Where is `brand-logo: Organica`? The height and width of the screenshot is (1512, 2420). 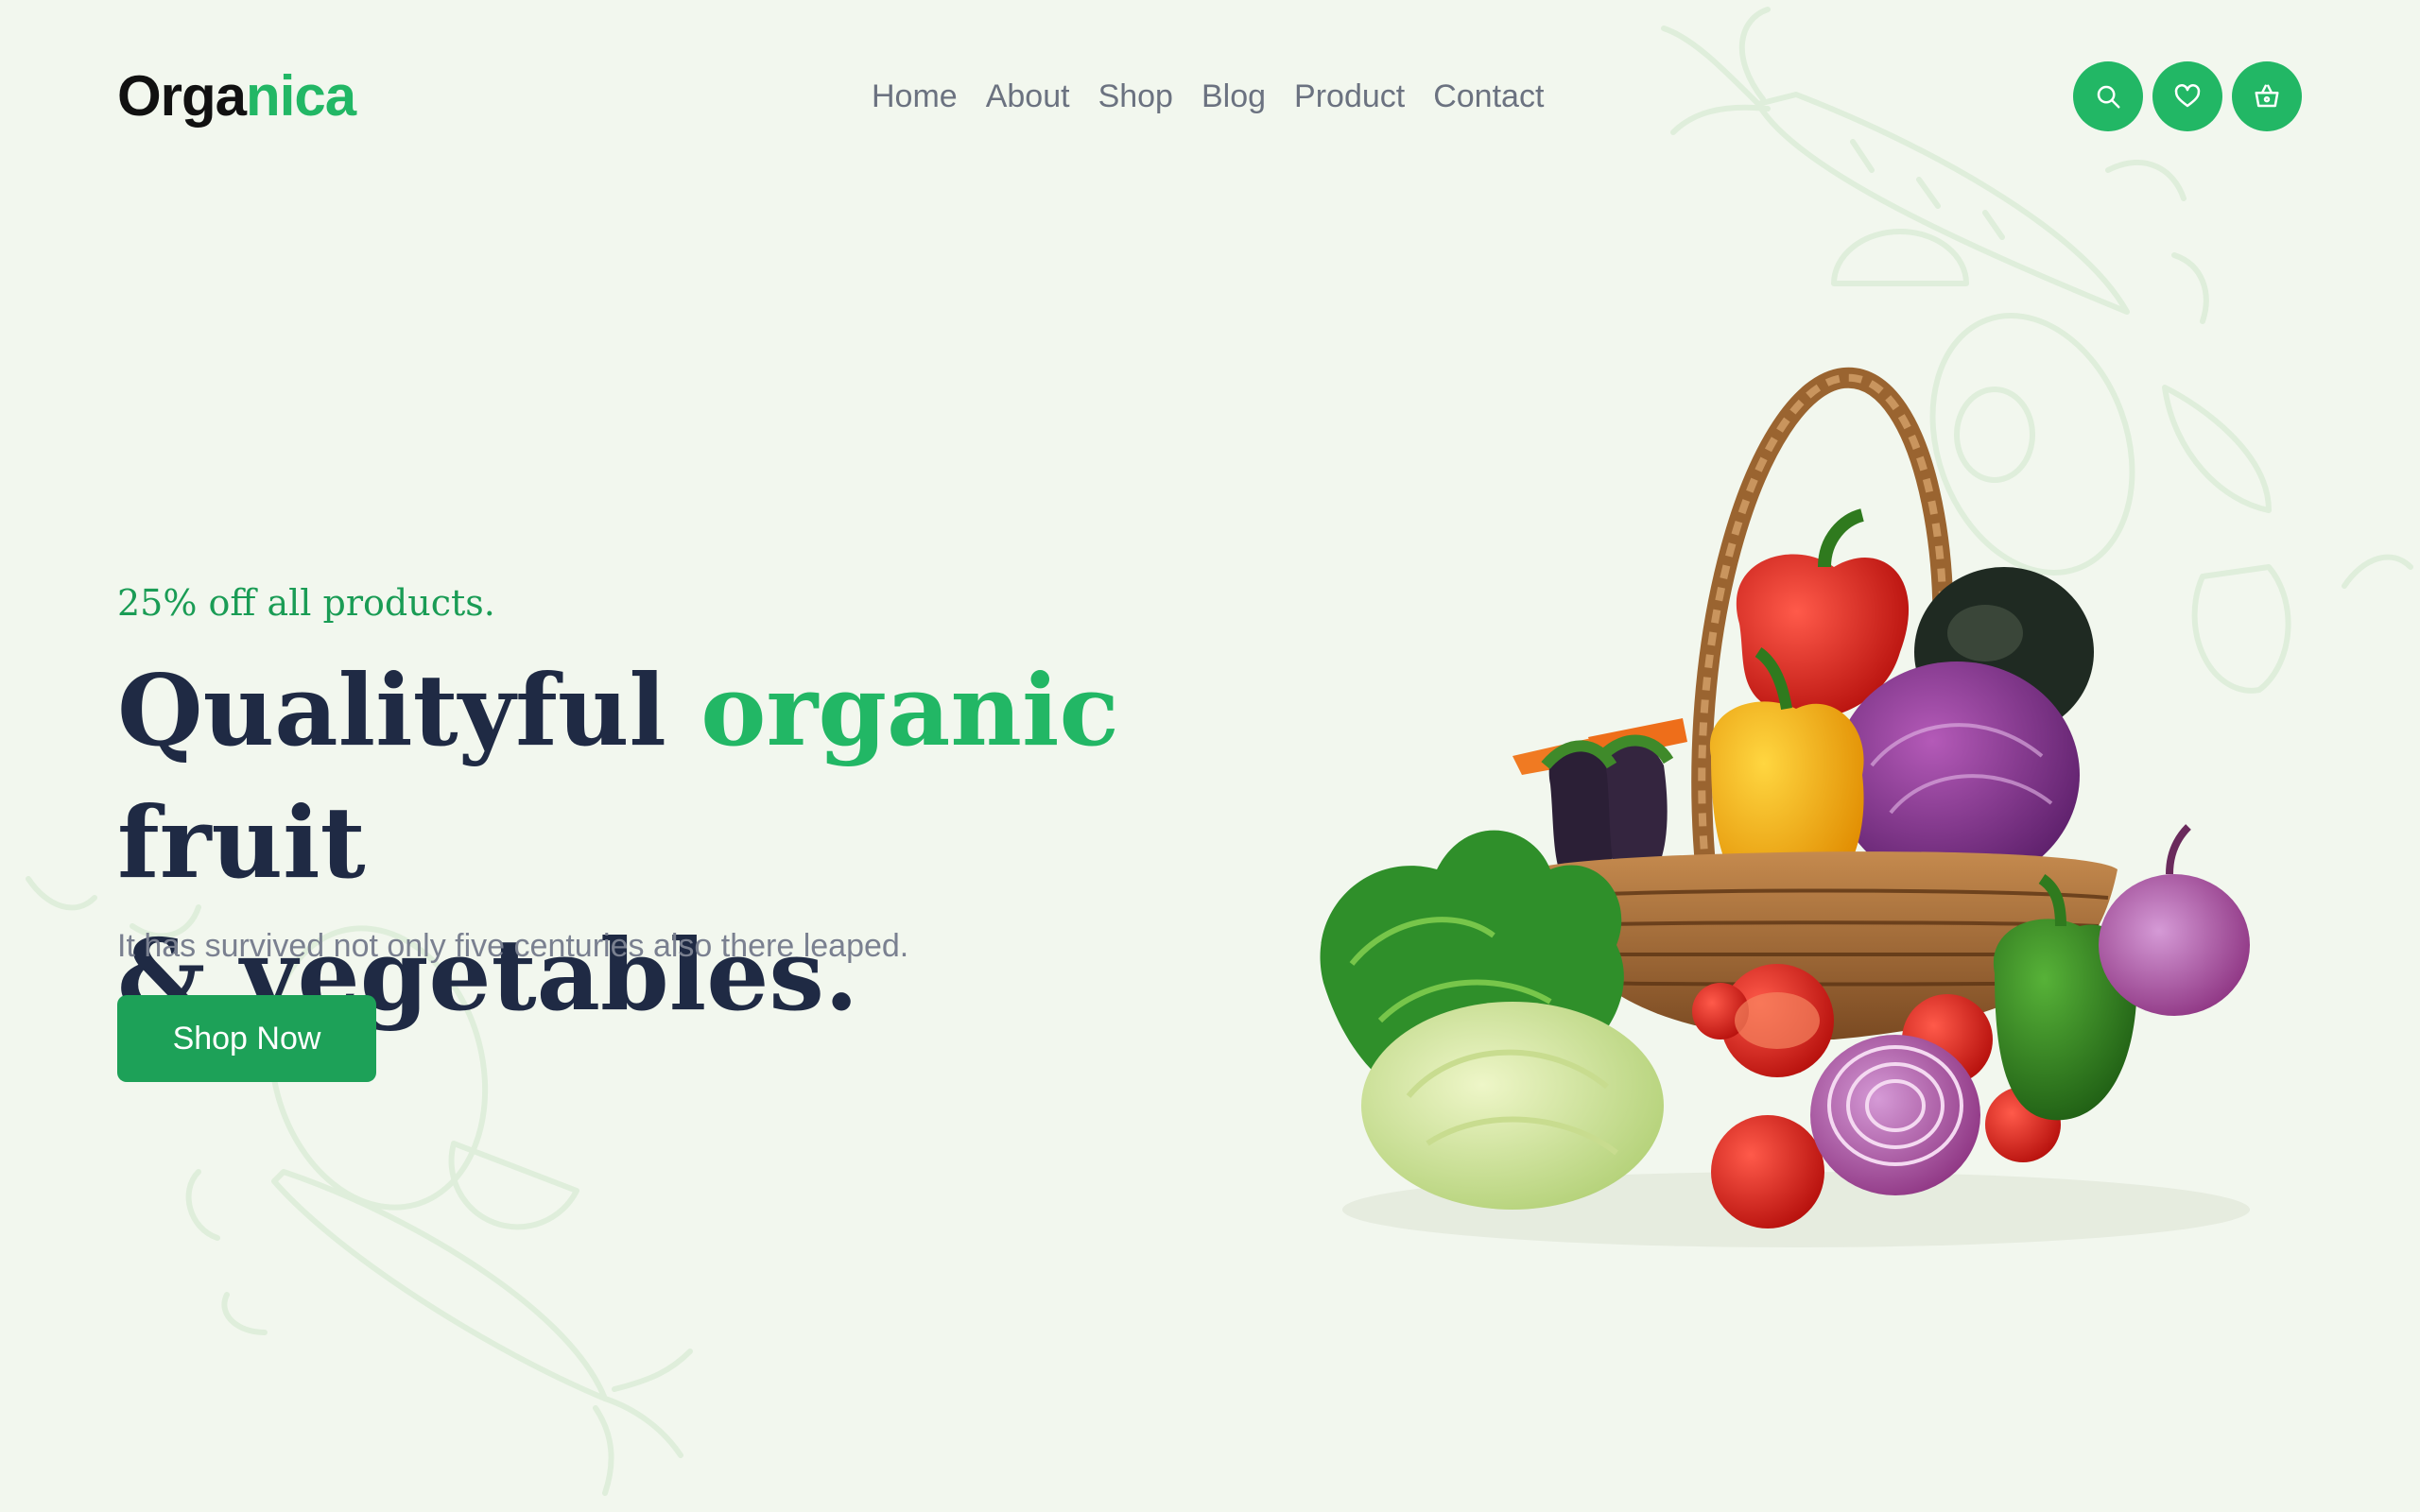
brand-logo: Organica is located at coordinates (236, 96).